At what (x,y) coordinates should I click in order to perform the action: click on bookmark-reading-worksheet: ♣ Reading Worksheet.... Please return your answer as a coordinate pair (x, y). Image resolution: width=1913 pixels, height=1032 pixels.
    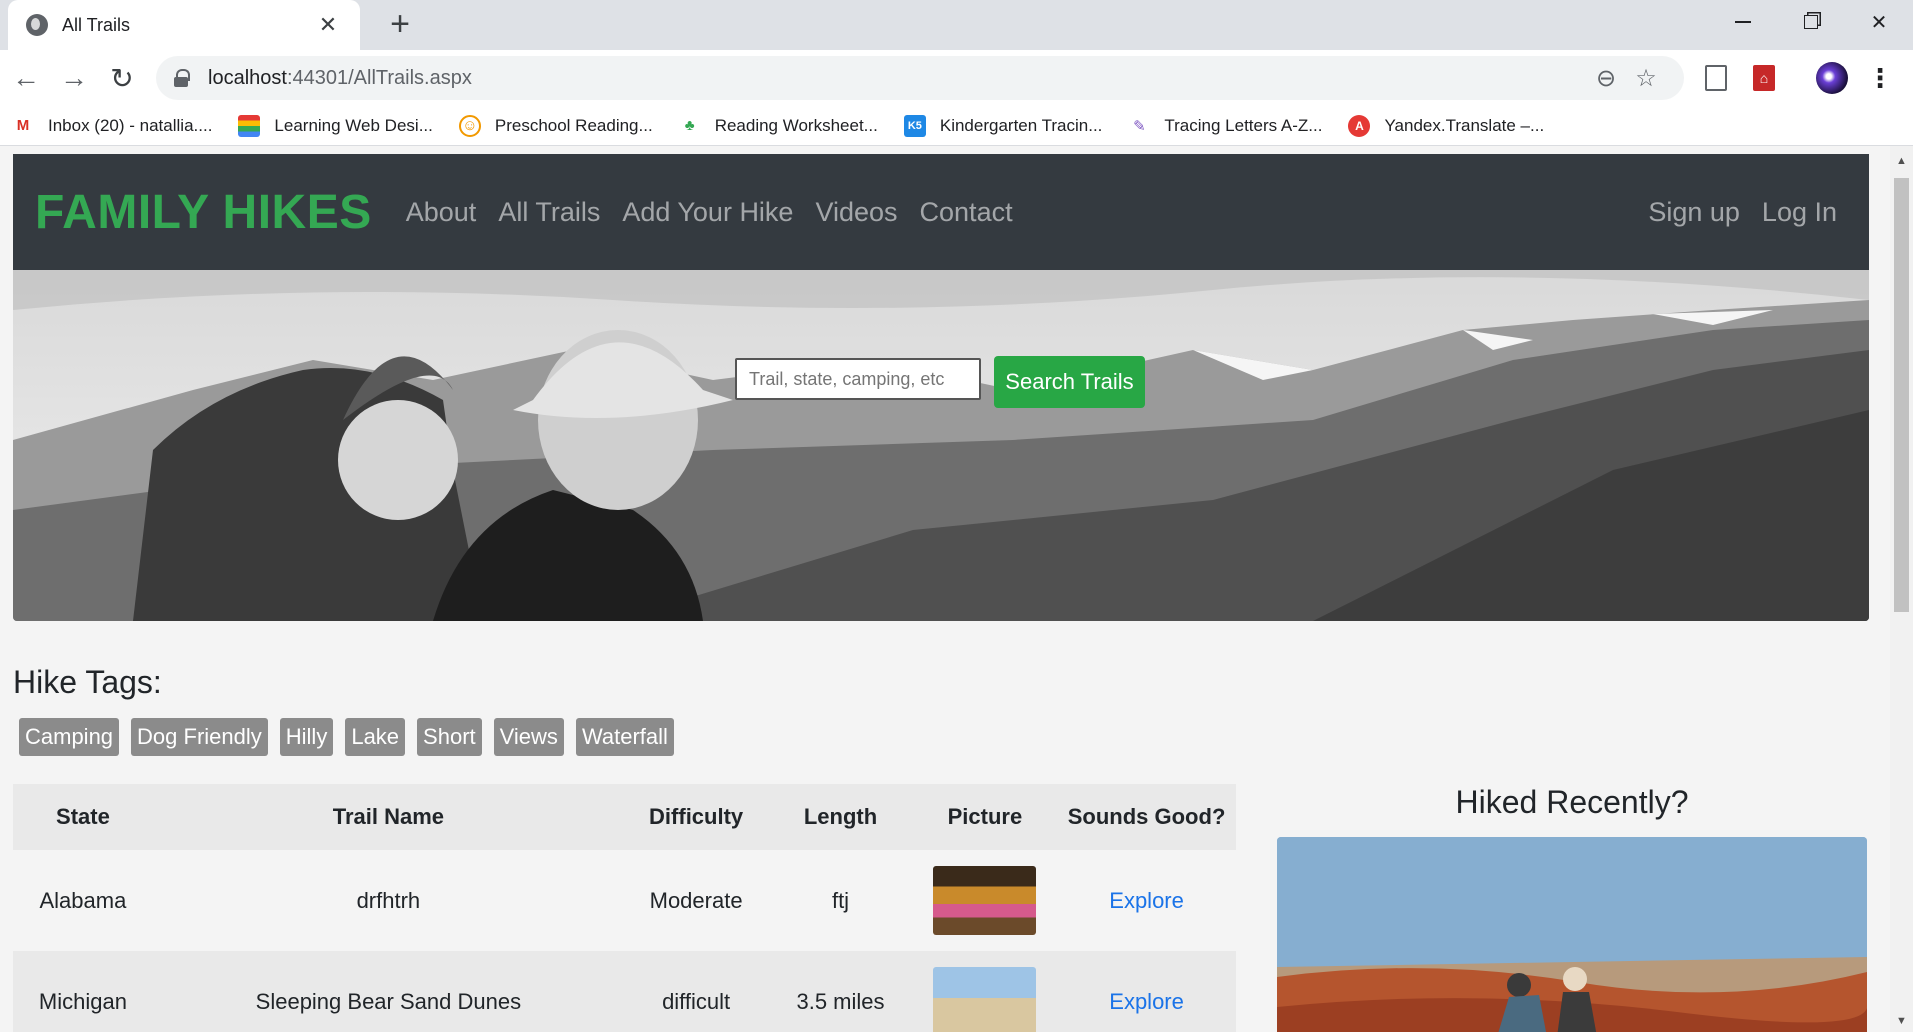
    Looking at the image, I should click on (778, 126).